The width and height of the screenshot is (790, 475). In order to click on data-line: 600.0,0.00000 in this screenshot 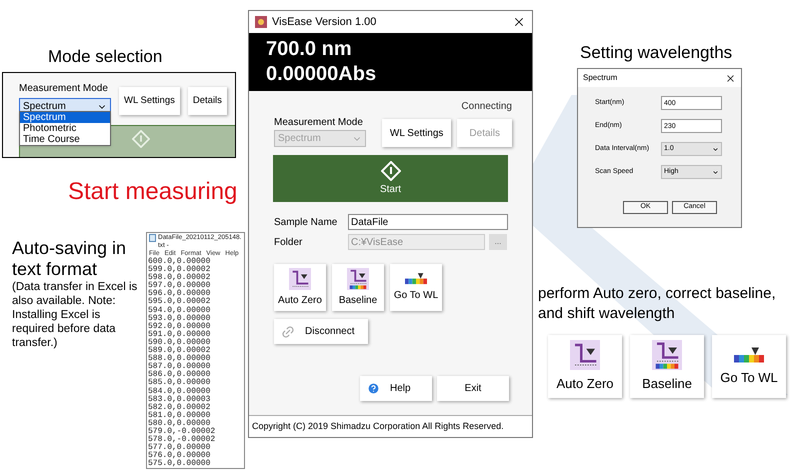, I will do `click(180, 262)`.